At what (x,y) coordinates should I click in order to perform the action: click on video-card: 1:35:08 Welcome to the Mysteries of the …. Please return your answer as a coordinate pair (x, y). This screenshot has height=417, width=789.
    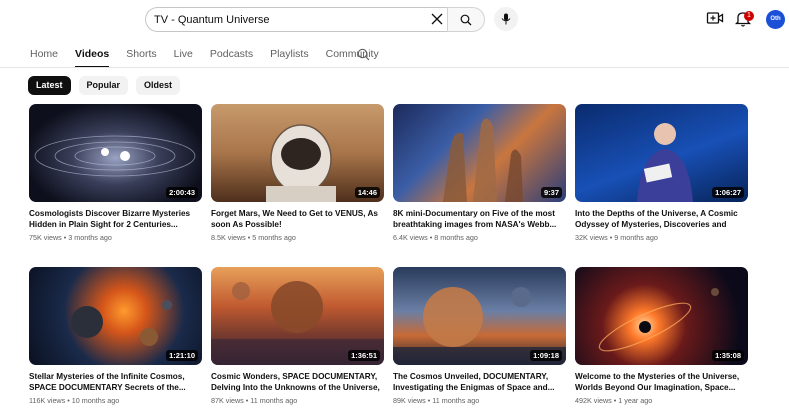
    Looking at the image, I should click on (661, 336).